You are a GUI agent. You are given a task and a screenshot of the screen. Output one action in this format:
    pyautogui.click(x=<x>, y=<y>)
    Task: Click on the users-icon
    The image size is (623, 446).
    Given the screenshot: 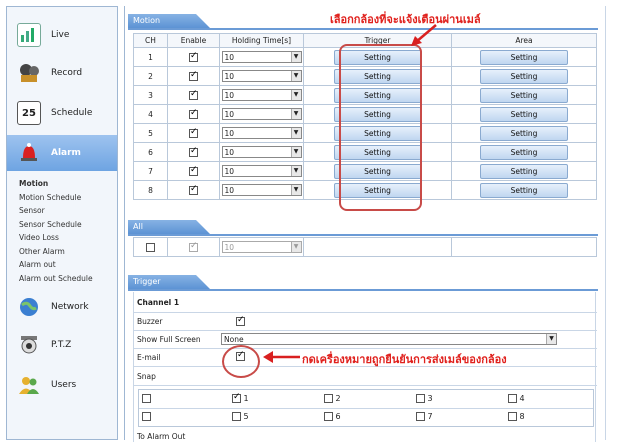 What is the action you would take?
    pyautogui.click(x=29, y=385)
    